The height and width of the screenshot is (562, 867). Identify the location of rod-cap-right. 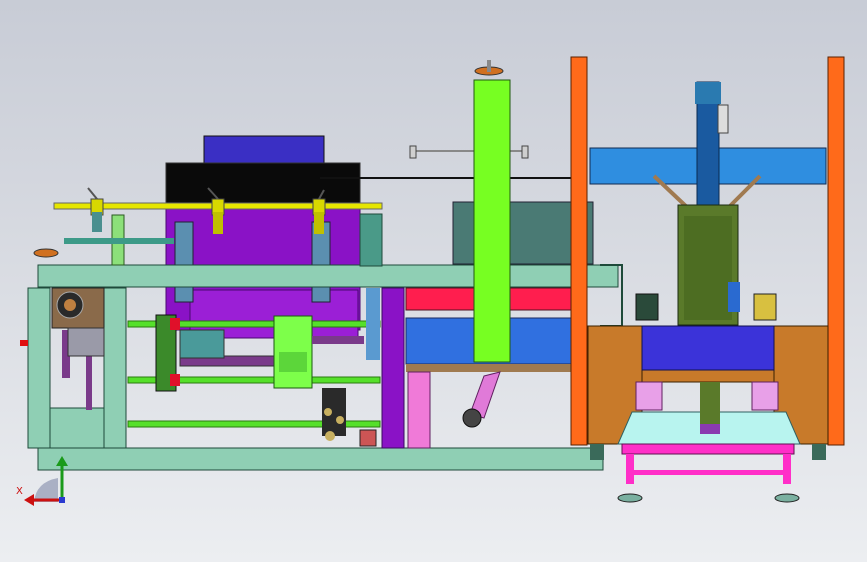
(525, 152).